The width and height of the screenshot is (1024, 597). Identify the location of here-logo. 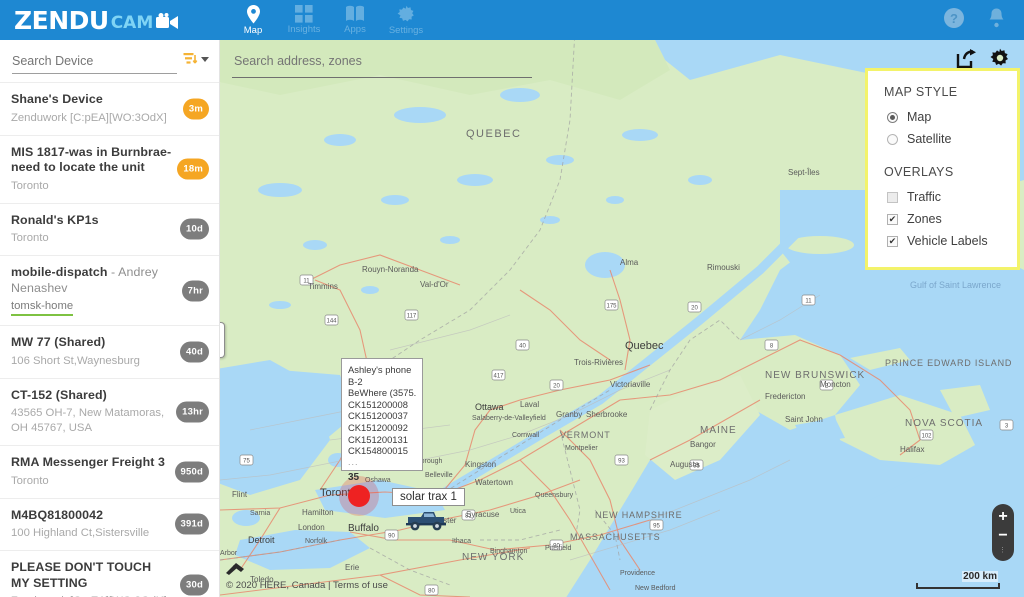
(241, 571).